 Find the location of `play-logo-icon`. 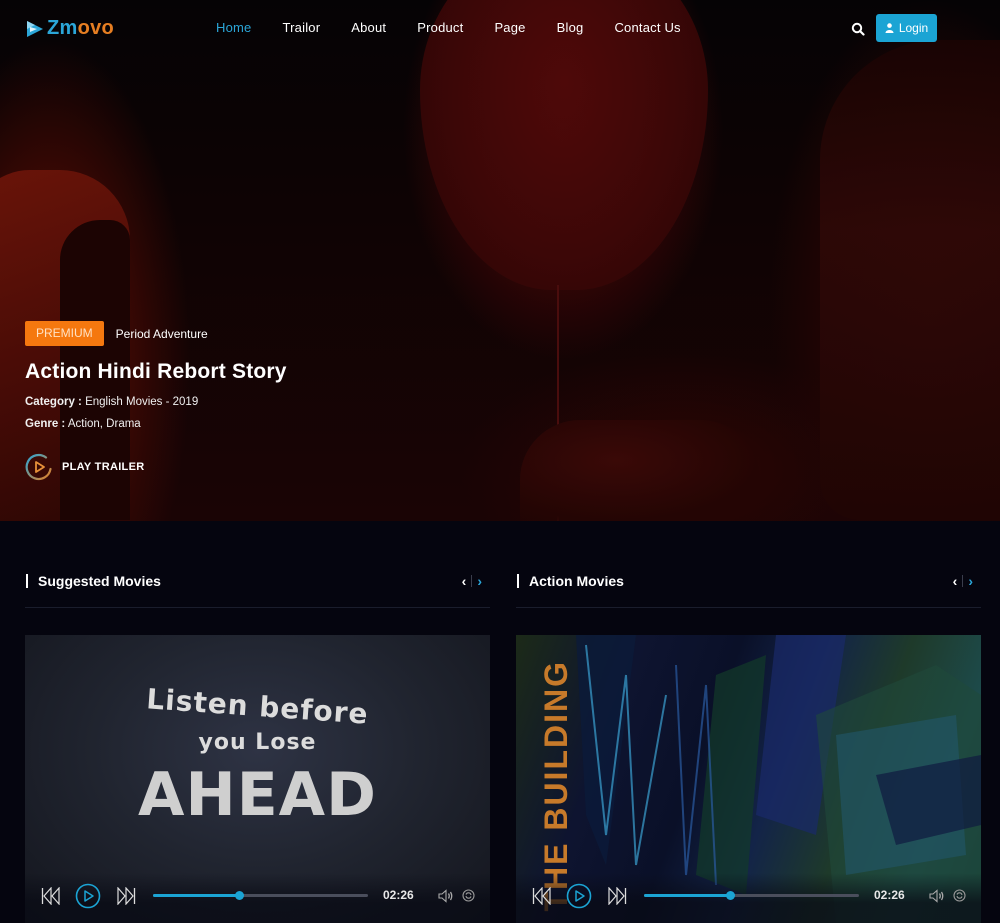

play-logo-icon is located at coordinates (35, 28).